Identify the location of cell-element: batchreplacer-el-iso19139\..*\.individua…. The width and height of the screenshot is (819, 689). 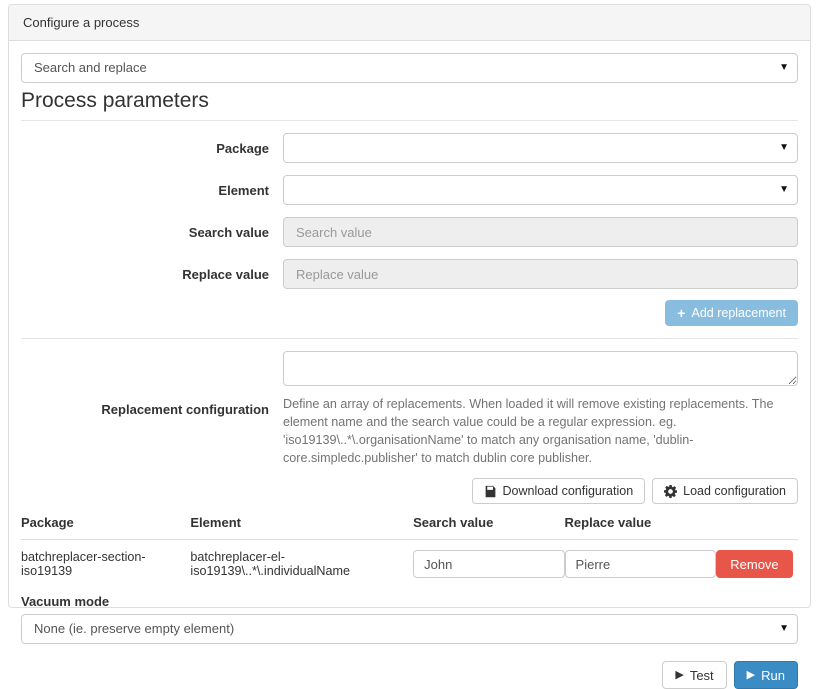
(270, 564).